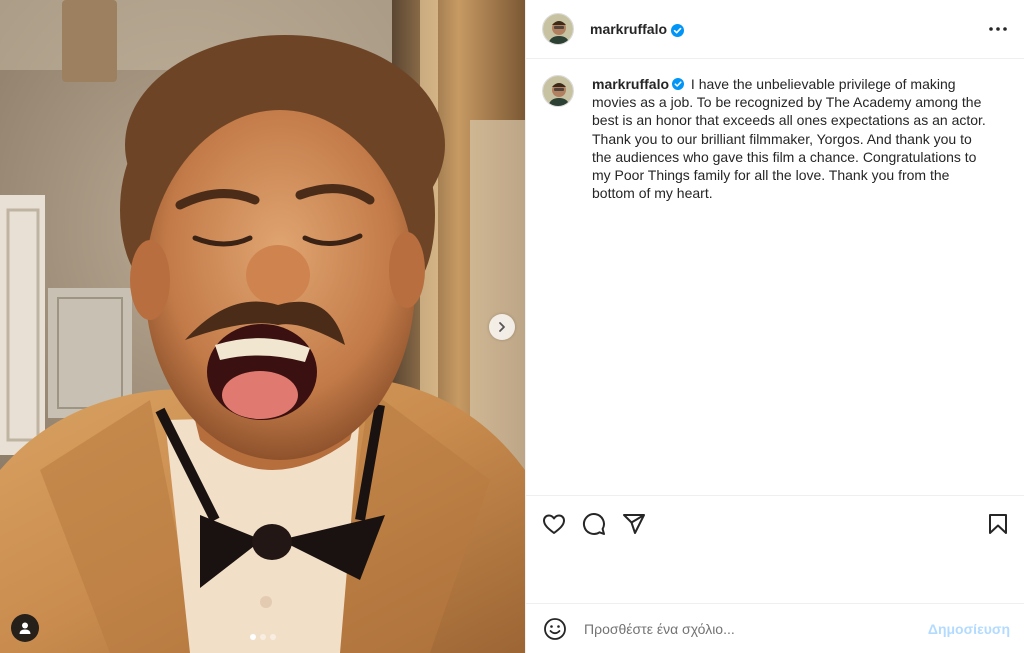  What do you see at coordinates (628, 29) in the screenshot?
I see `username-text: markruffalo` at bounding box center [628, 29].